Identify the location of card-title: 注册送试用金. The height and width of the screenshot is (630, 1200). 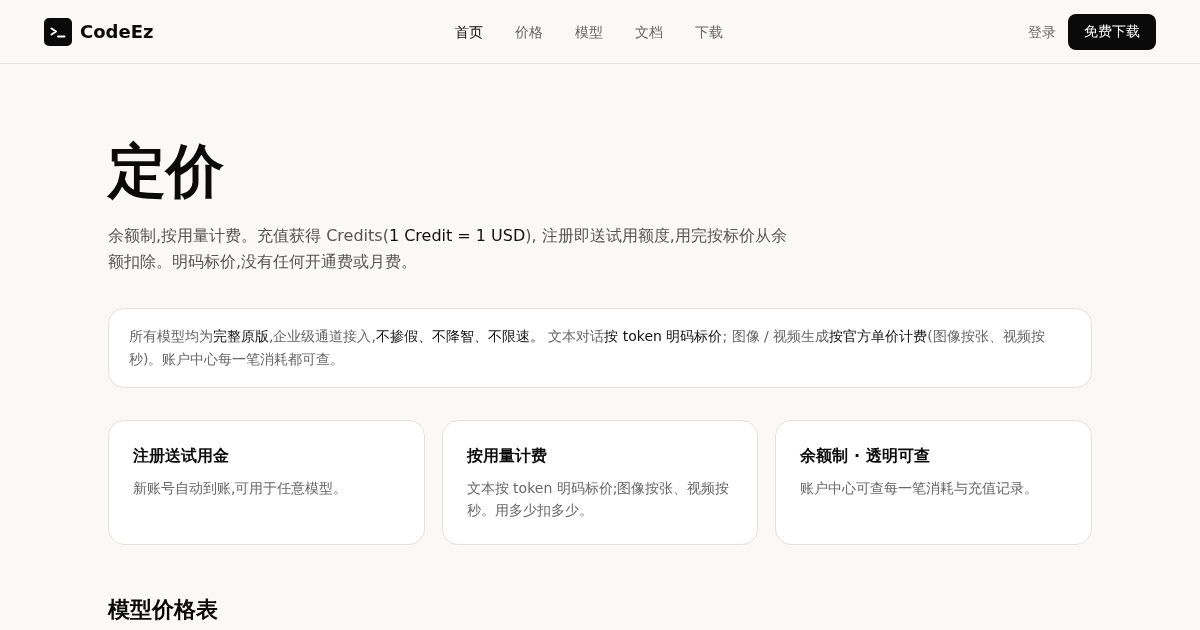
(181, 456).